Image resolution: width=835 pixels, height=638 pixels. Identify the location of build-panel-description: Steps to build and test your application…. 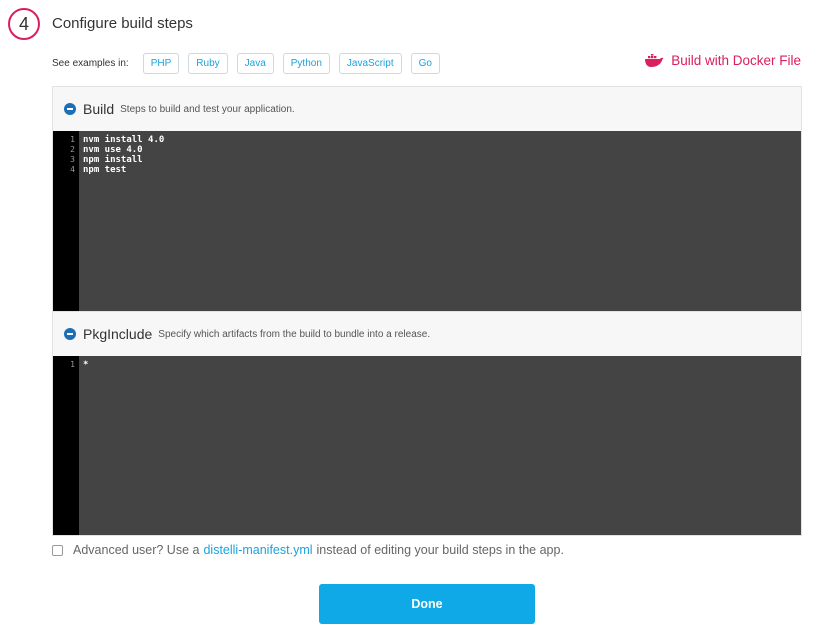
(207, 109).